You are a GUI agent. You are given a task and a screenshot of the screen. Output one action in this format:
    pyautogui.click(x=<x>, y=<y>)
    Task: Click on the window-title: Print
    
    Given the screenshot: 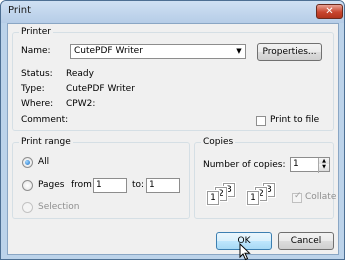 What is the action you would take?
    pyautogui.click(x=20, y=10)
    